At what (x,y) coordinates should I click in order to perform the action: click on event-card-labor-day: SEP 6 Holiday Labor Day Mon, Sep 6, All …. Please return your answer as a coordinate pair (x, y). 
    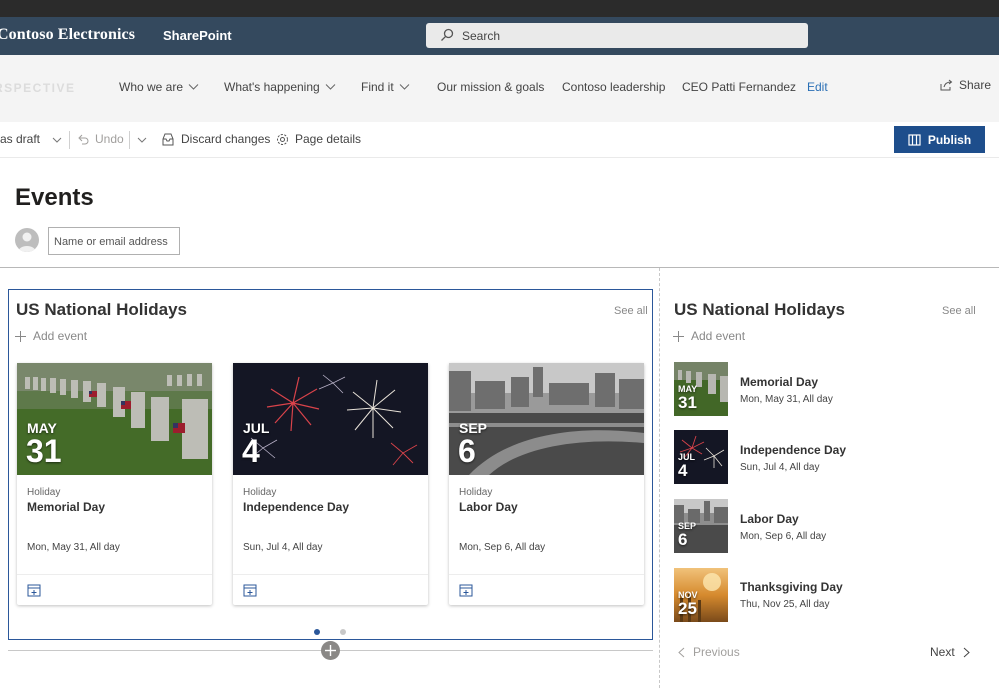
    Looking at the image, I should click on (546, 484).